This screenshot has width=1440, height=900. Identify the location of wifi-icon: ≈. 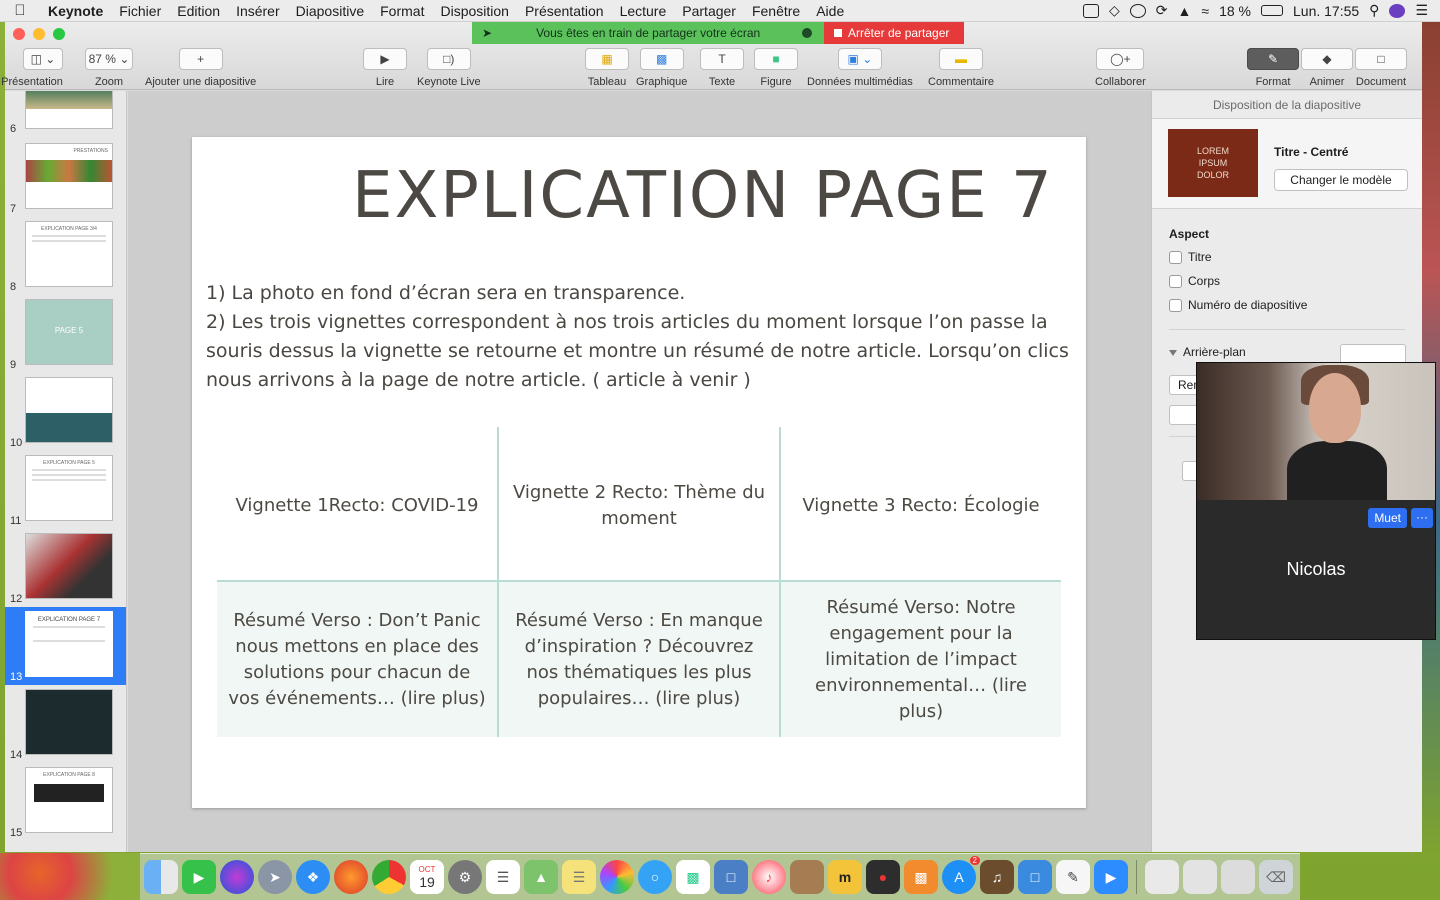
(1205, 11).